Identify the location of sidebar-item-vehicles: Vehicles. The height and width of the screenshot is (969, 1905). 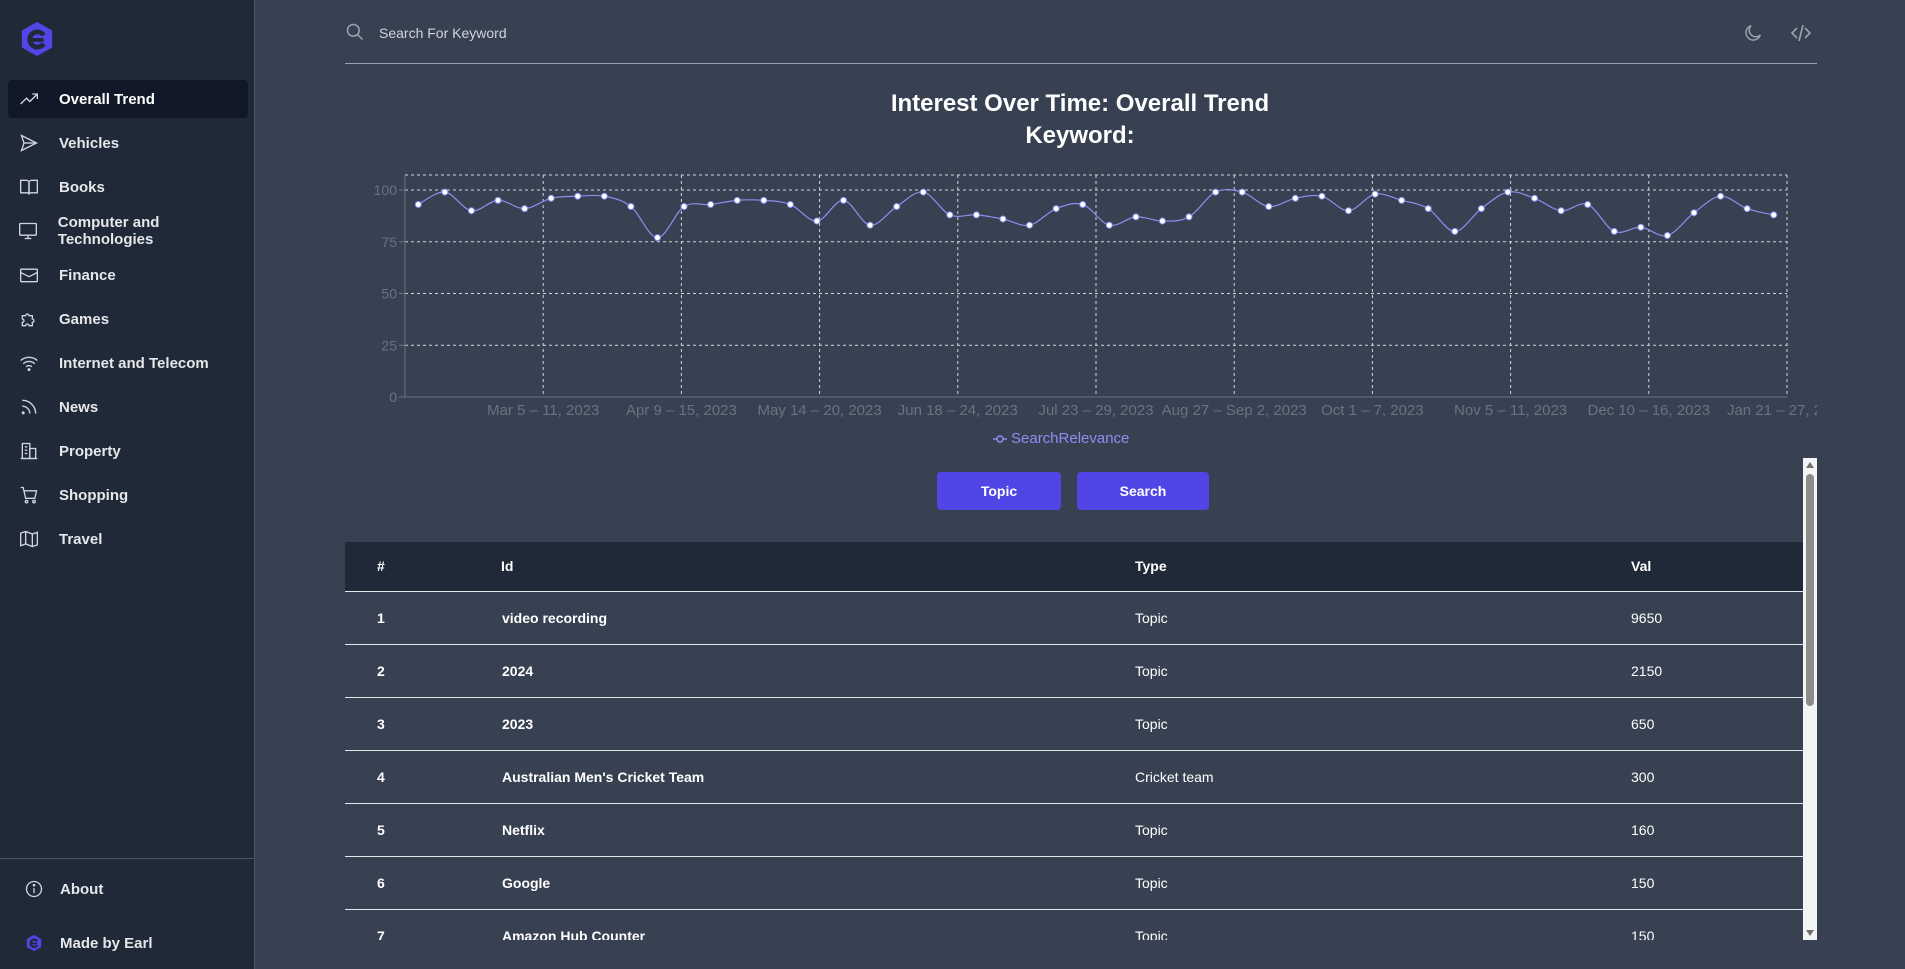
(128, 143).